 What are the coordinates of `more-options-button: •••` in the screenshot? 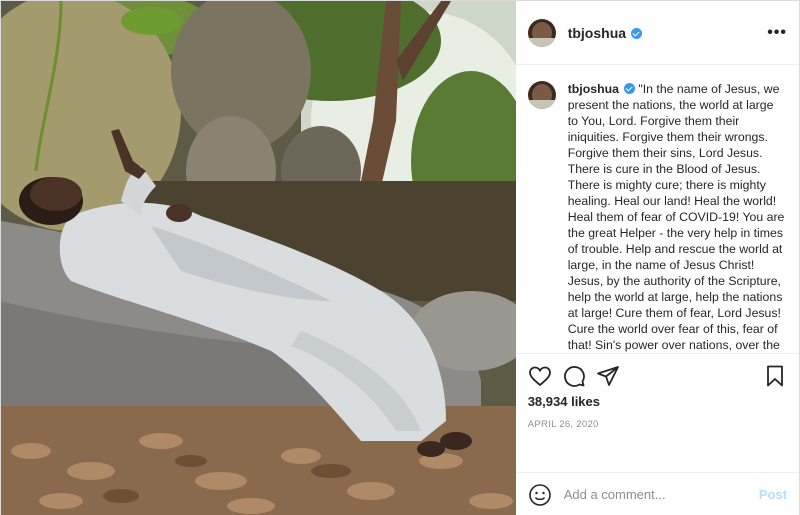 It's located at (777, 32).